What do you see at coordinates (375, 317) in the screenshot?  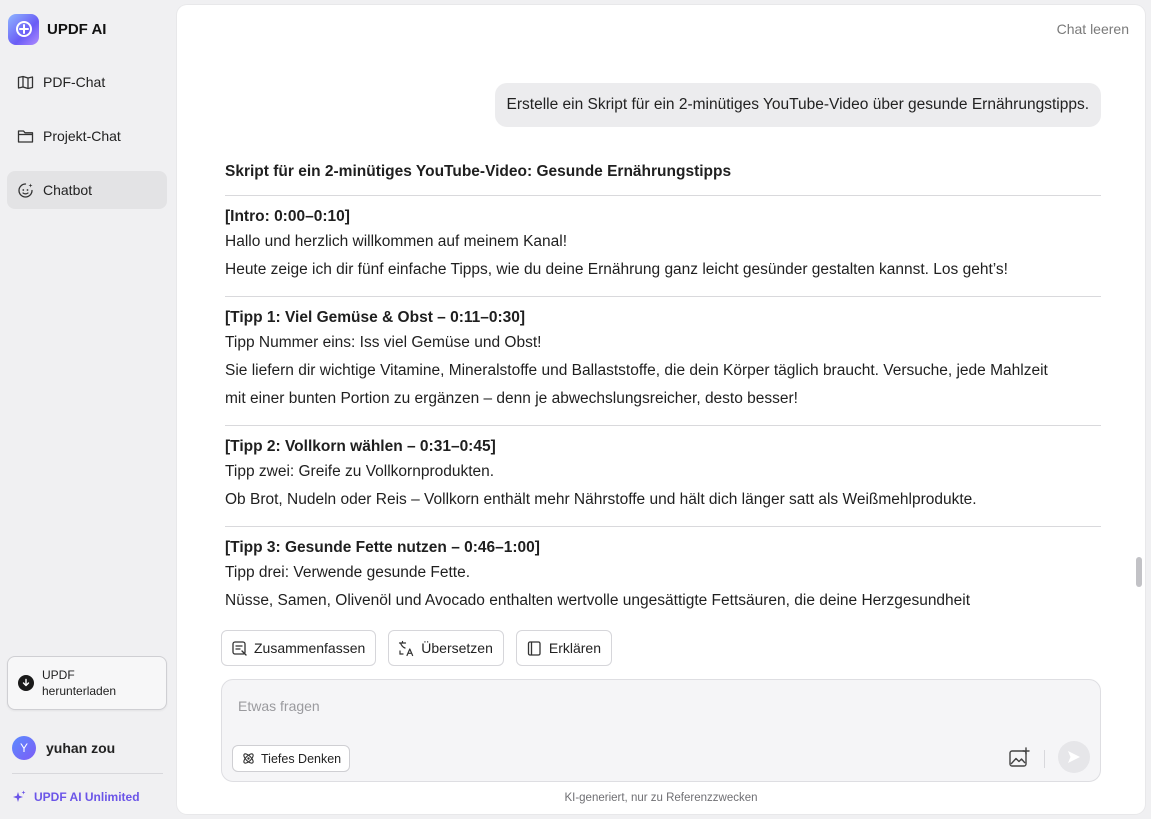 I see `section-heading: [Tipp 1: Viel Gemüse & Obst – 0:11–0:30]` at bounding box center [375, 317].